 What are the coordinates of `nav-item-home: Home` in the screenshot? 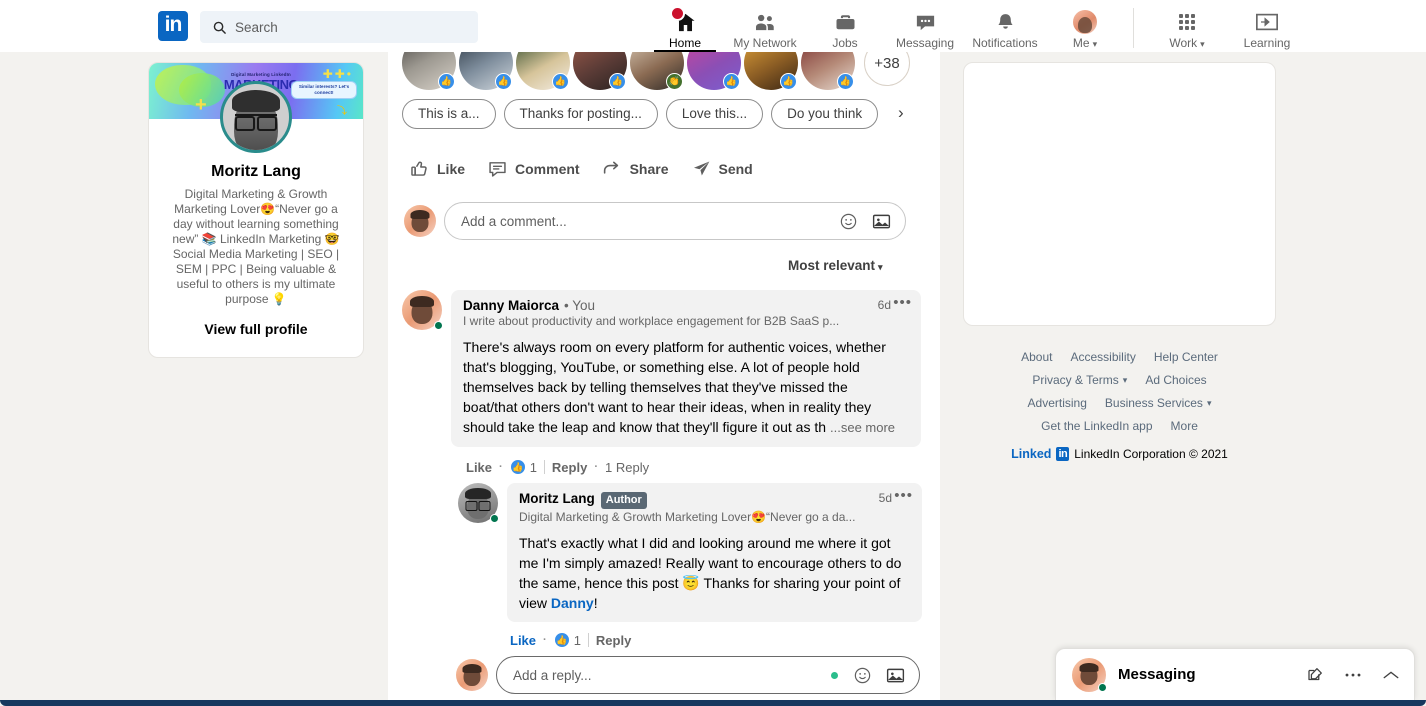 It's located at (685, 26).